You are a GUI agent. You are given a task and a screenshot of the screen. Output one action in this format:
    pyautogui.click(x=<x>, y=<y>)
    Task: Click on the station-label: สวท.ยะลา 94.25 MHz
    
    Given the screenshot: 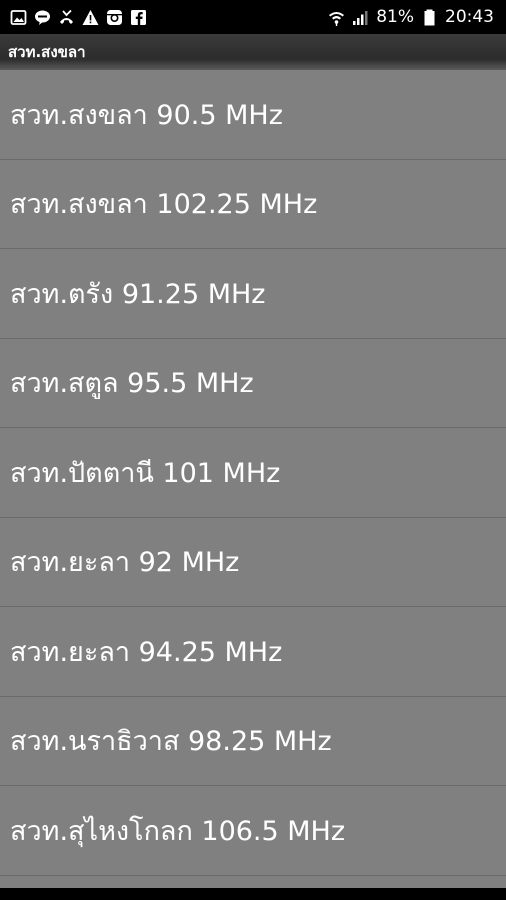 What is the action you would take?
    pyautogui.click(x=146, y=652)
    